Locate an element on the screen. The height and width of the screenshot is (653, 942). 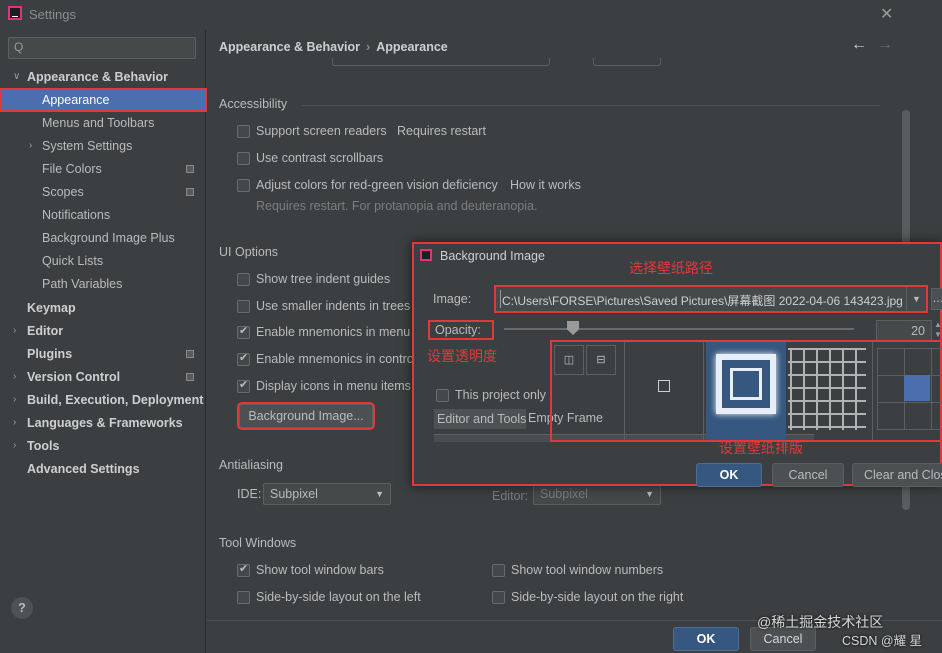
target-editor-tools: Editor and Tools is located at coordinates (480, 419).